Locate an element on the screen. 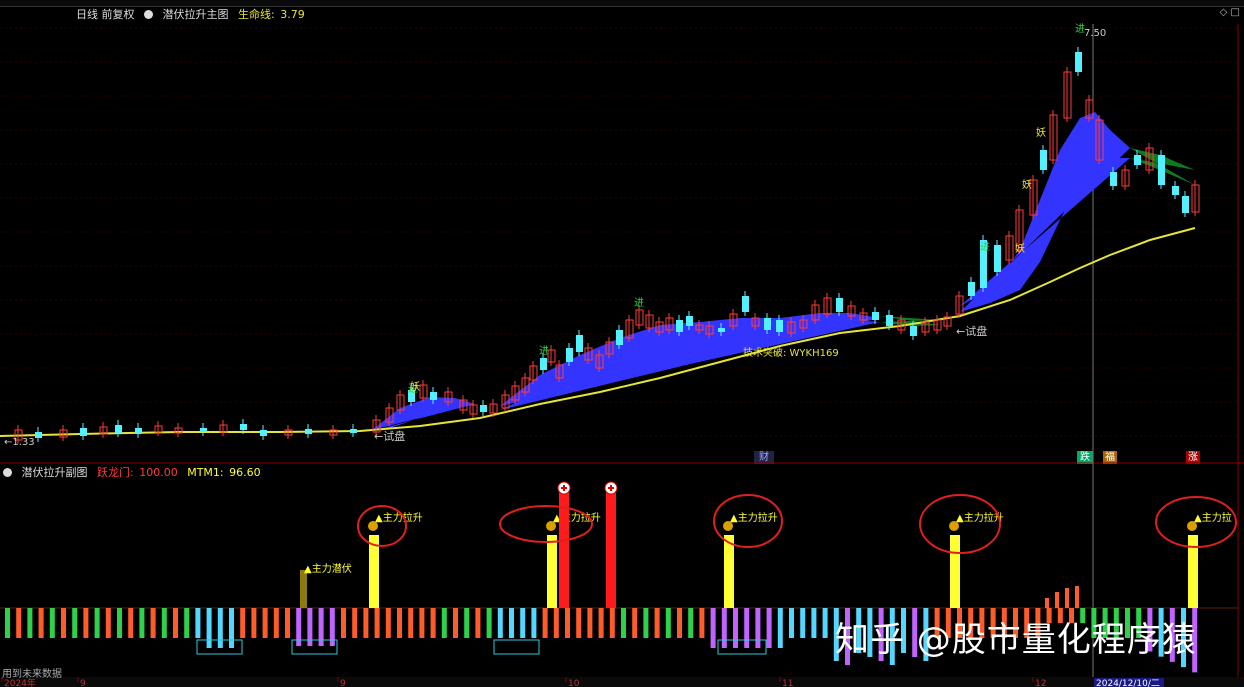  ribbon-segment is located at coordinates (690, 361).